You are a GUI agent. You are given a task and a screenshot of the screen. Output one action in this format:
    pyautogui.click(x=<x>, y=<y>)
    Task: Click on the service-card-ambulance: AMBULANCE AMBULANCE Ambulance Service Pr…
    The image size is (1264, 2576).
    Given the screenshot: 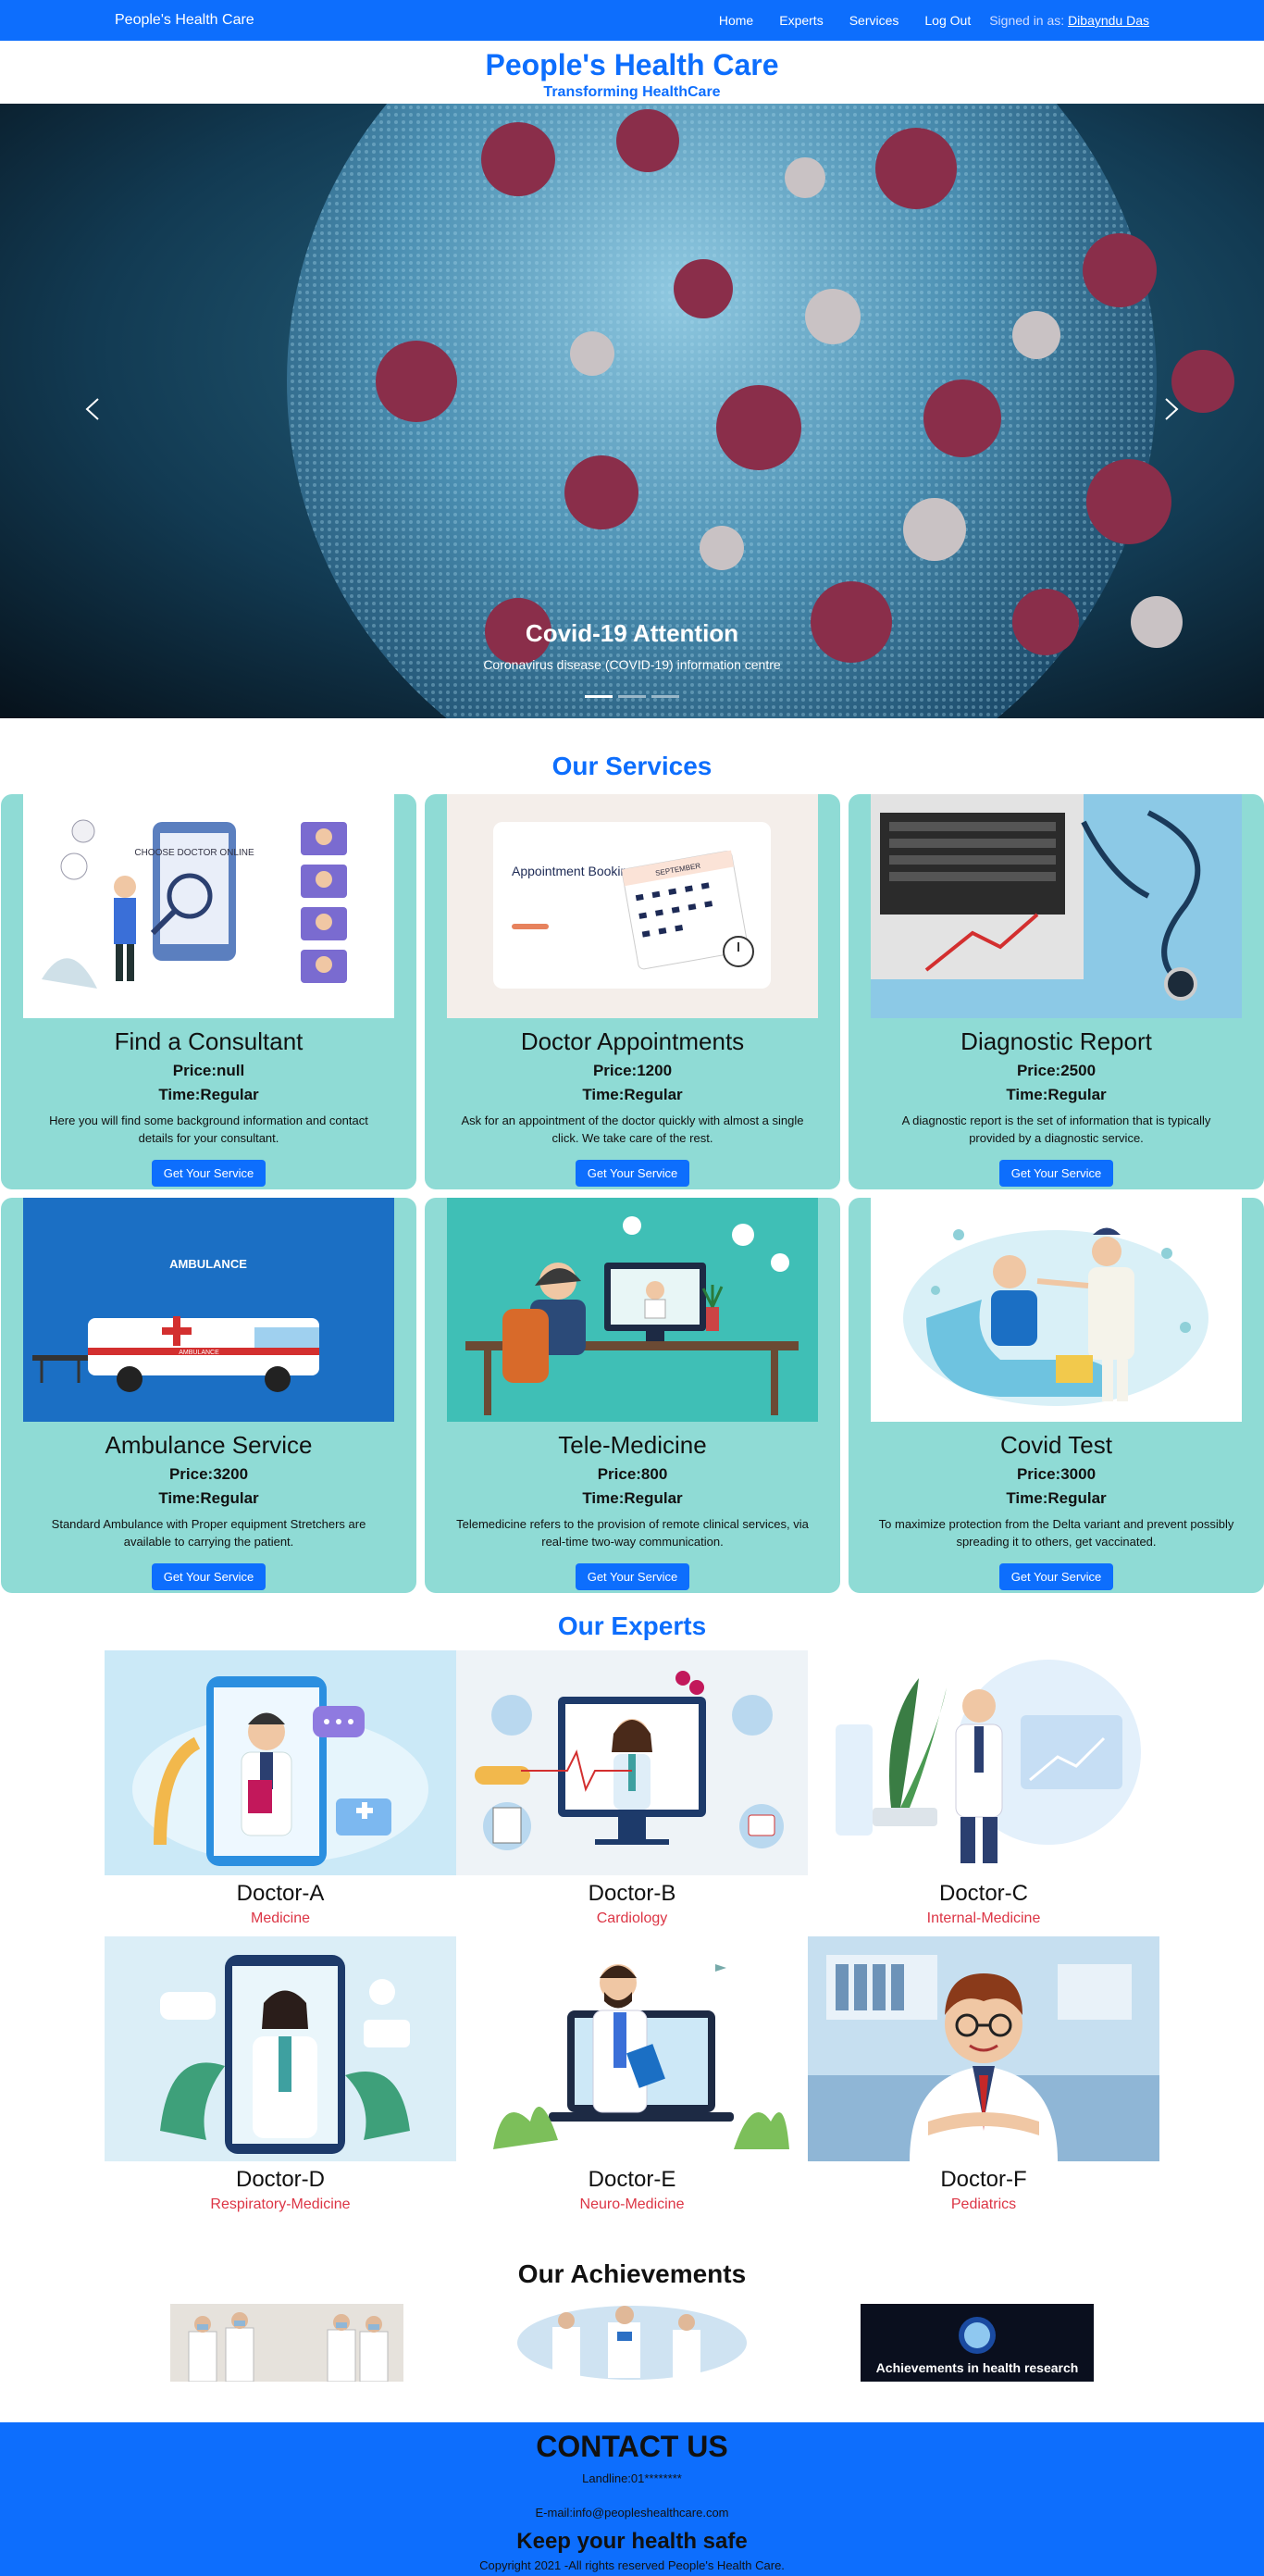 What is the action you would take?
    pyautogui.click(x=208, y=1395)
    